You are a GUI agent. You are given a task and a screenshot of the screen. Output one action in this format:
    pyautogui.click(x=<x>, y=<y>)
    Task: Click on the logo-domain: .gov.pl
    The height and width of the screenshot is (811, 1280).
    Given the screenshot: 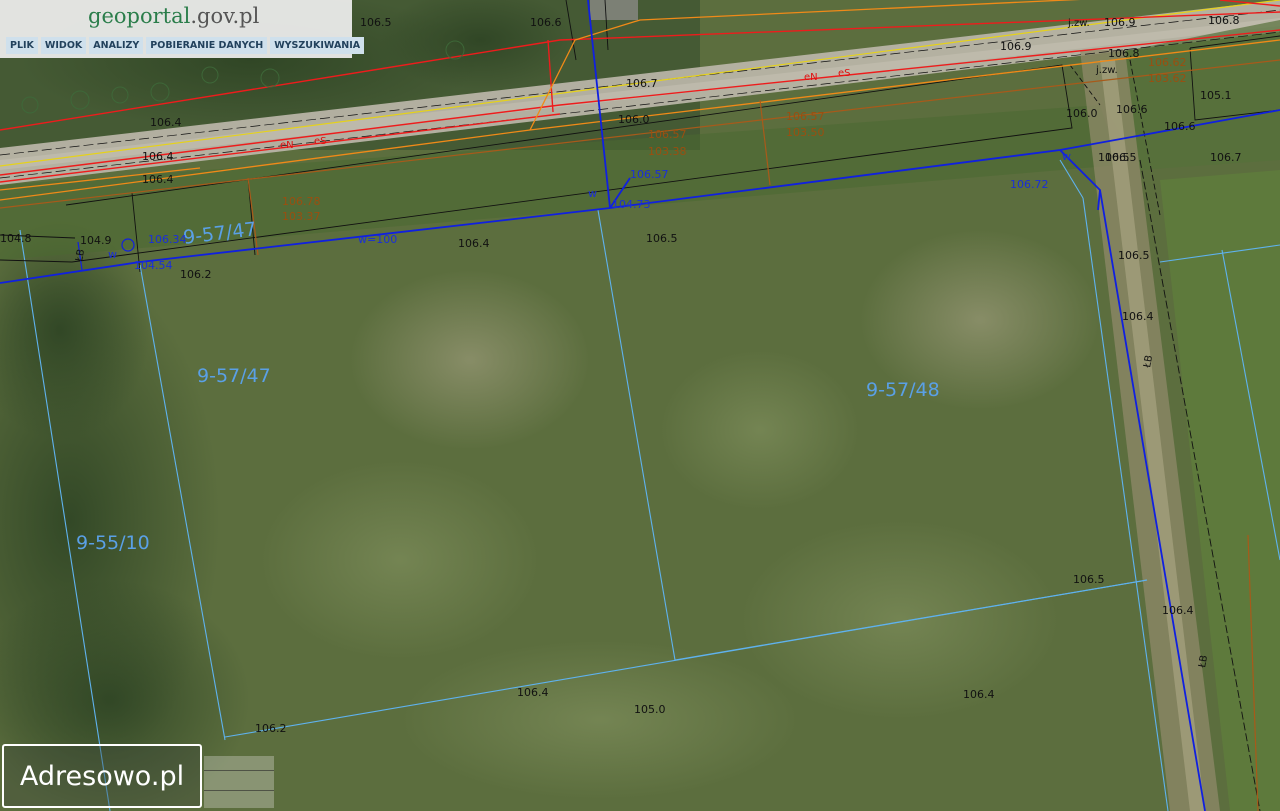 What is the action you would take?
    pyautogui.click(x=225, y=16)
    